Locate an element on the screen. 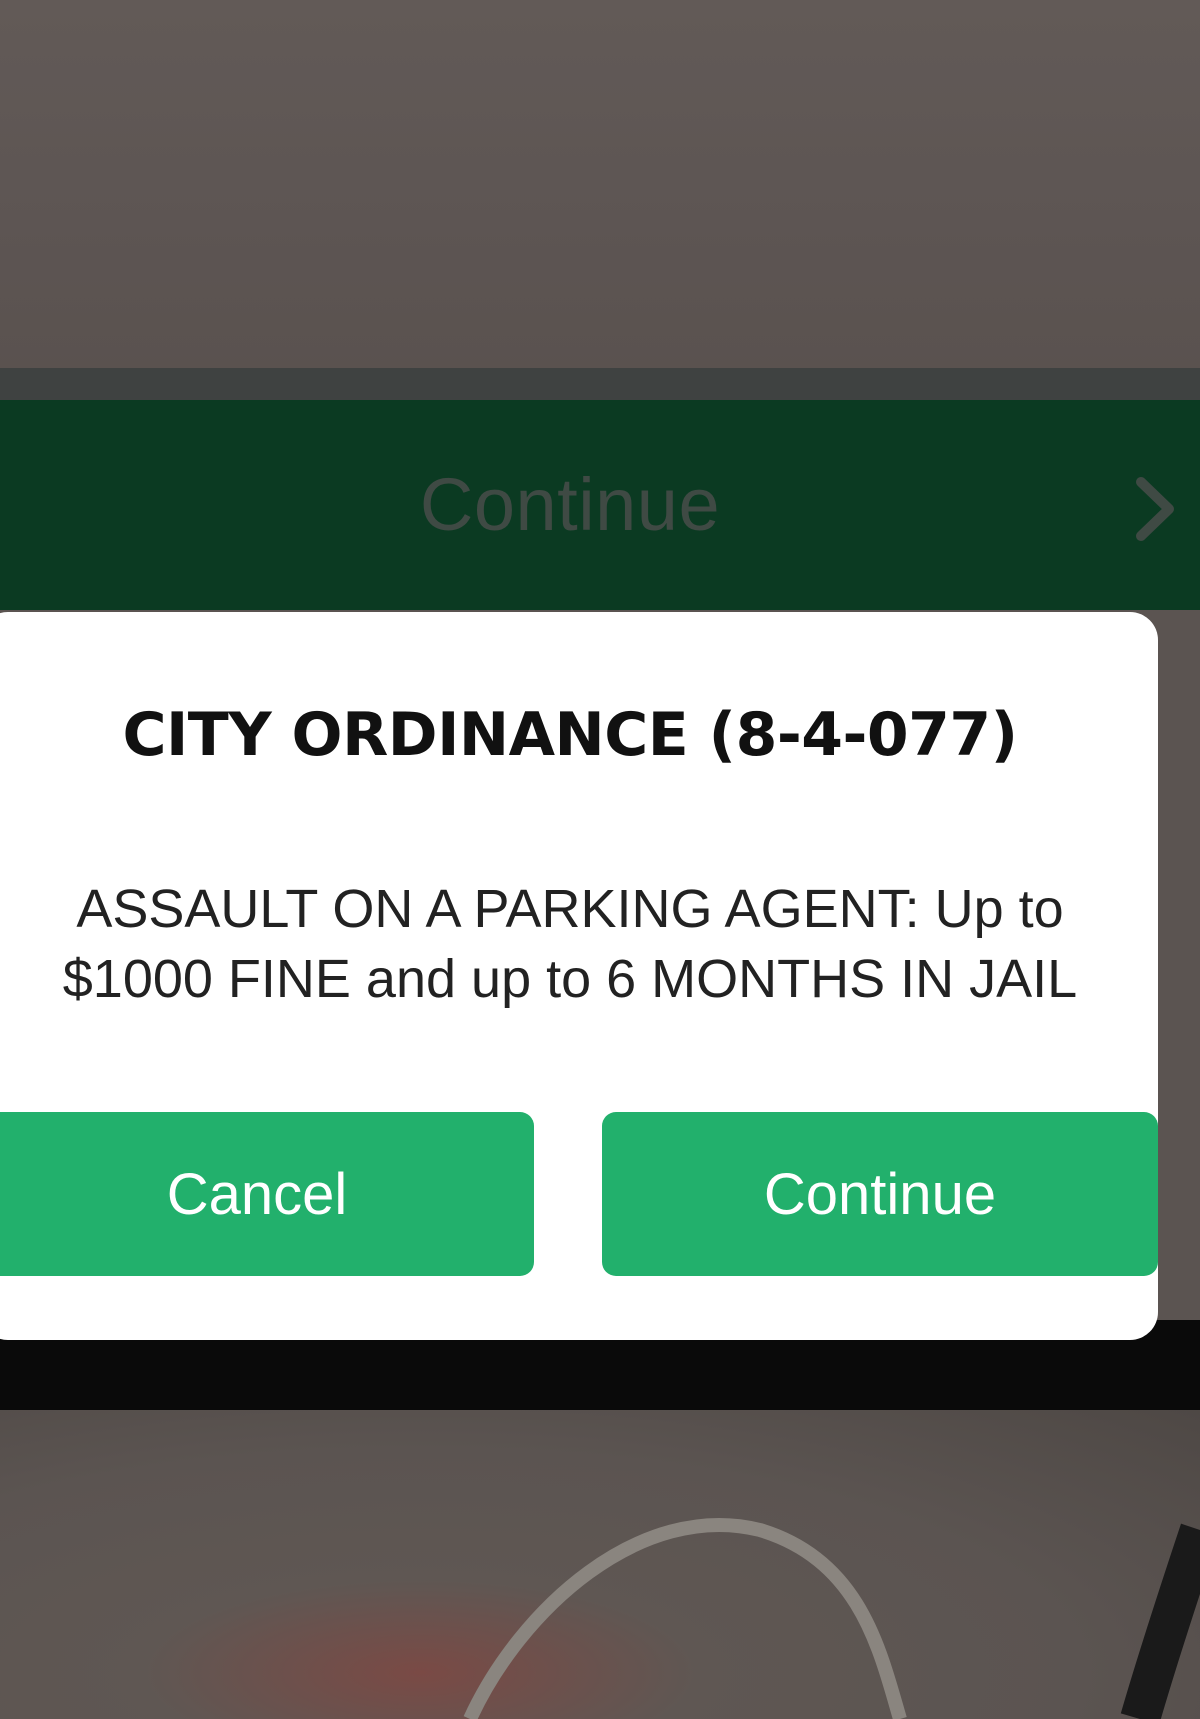 The height and width of the screenshot is (1719, 1200). dialog-message-line-2: $1000 FINE and up to 6 MONTHS IN JAIL is located at coordinates (570, 979).